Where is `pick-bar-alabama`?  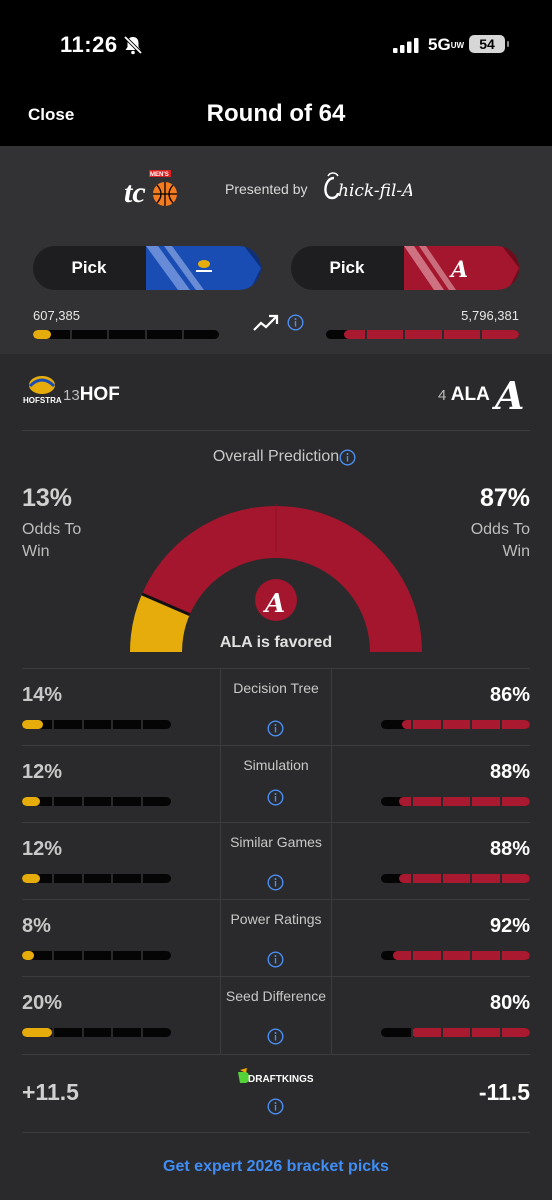 pick-bar-alabama is located at coordinates (422, 334).